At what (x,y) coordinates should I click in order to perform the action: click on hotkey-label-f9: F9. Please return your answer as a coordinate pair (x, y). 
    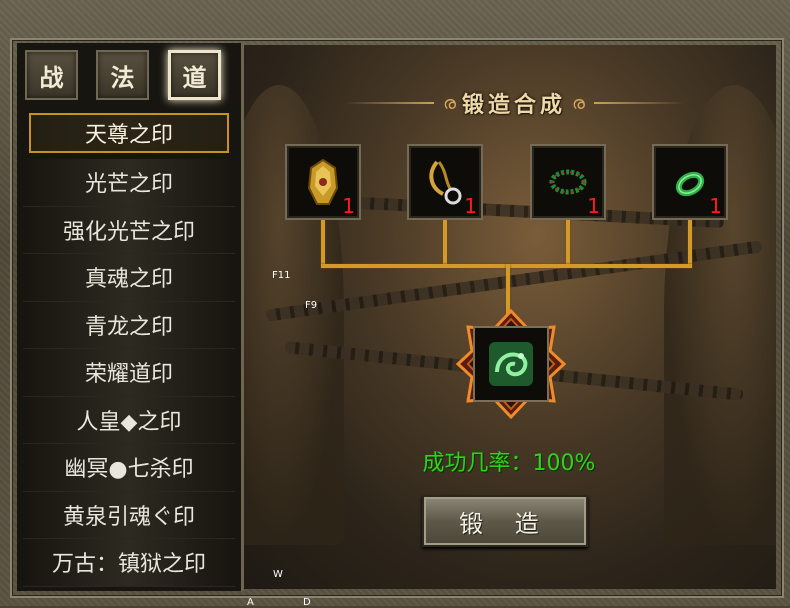
    Looking at the image, I should click on (311, 305).